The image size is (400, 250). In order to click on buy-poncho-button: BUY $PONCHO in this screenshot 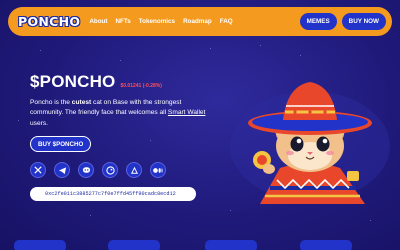, I will do `click(61, 144)`.